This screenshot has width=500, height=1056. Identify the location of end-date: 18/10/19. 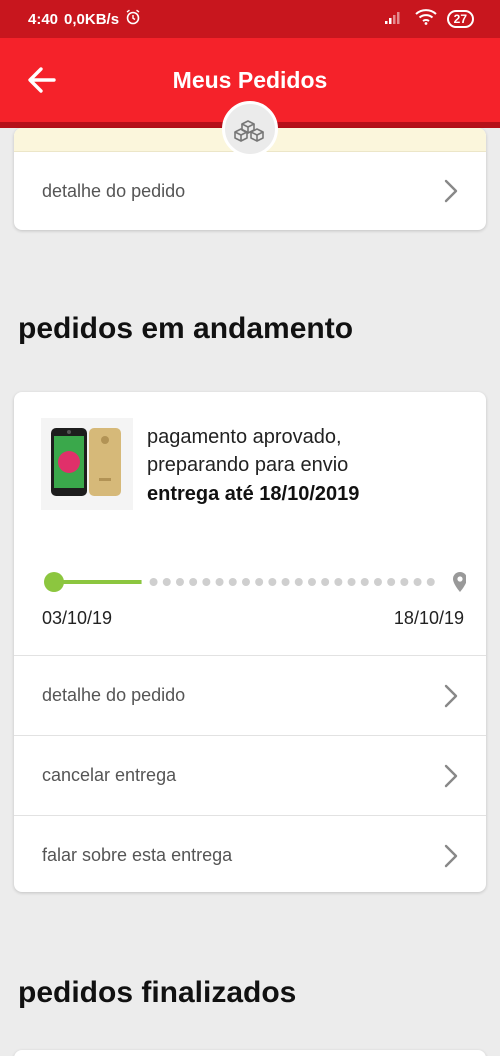
(428, 618).